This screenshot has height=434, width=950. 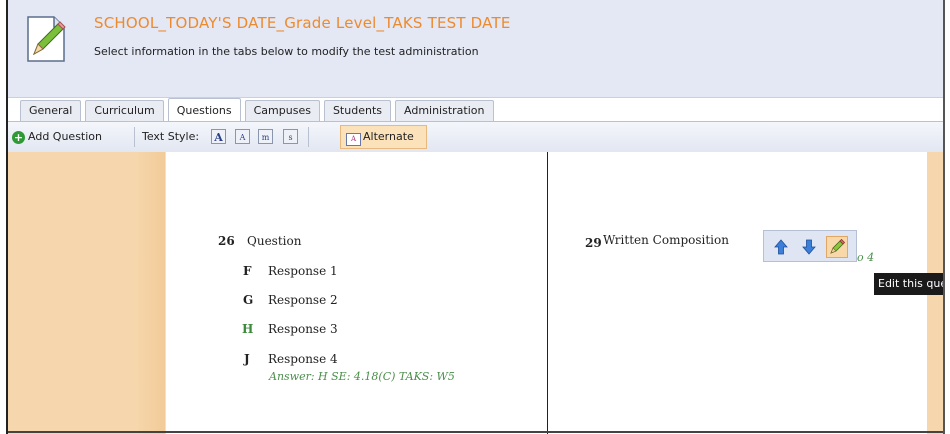 What do you see at coordinates (204, 110) in the screenshot?
I see `tab-questions: Questions` at bounding box center [204, 110].